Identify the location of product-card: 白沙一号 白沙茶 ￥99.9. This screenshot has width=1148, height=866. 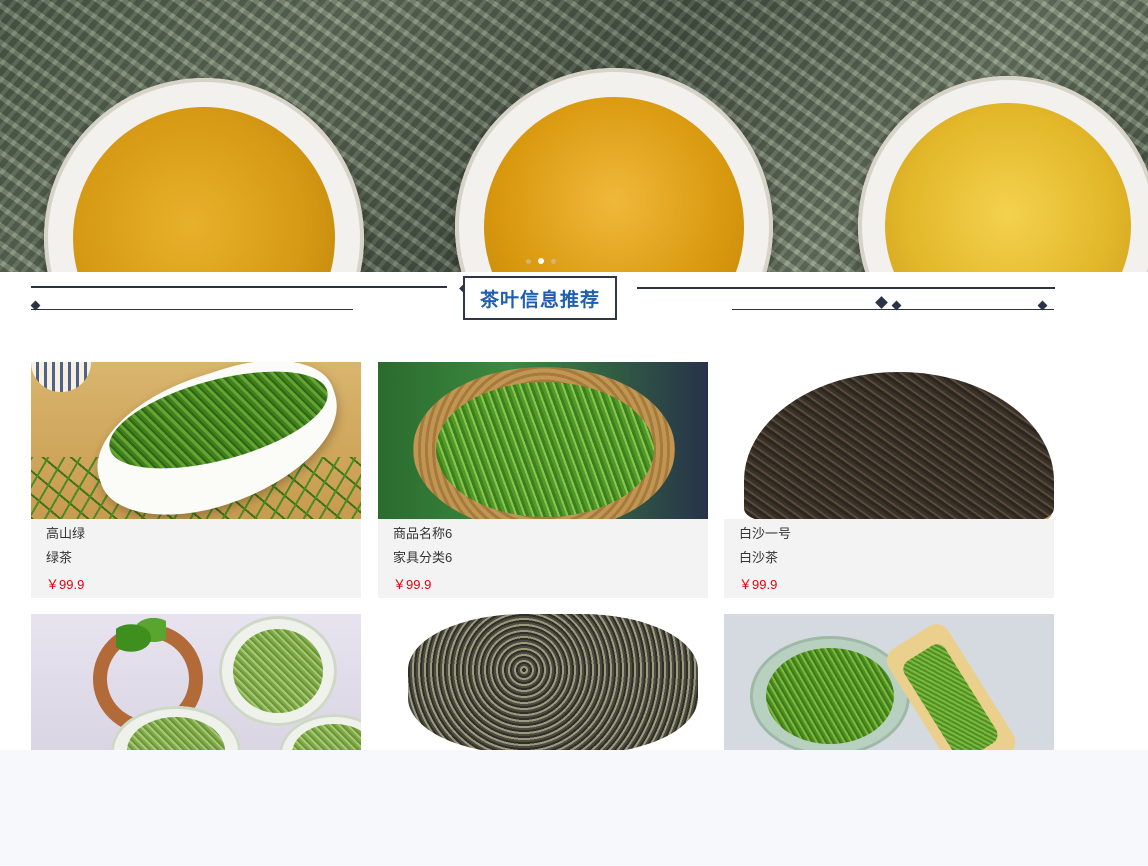
(889, 480).